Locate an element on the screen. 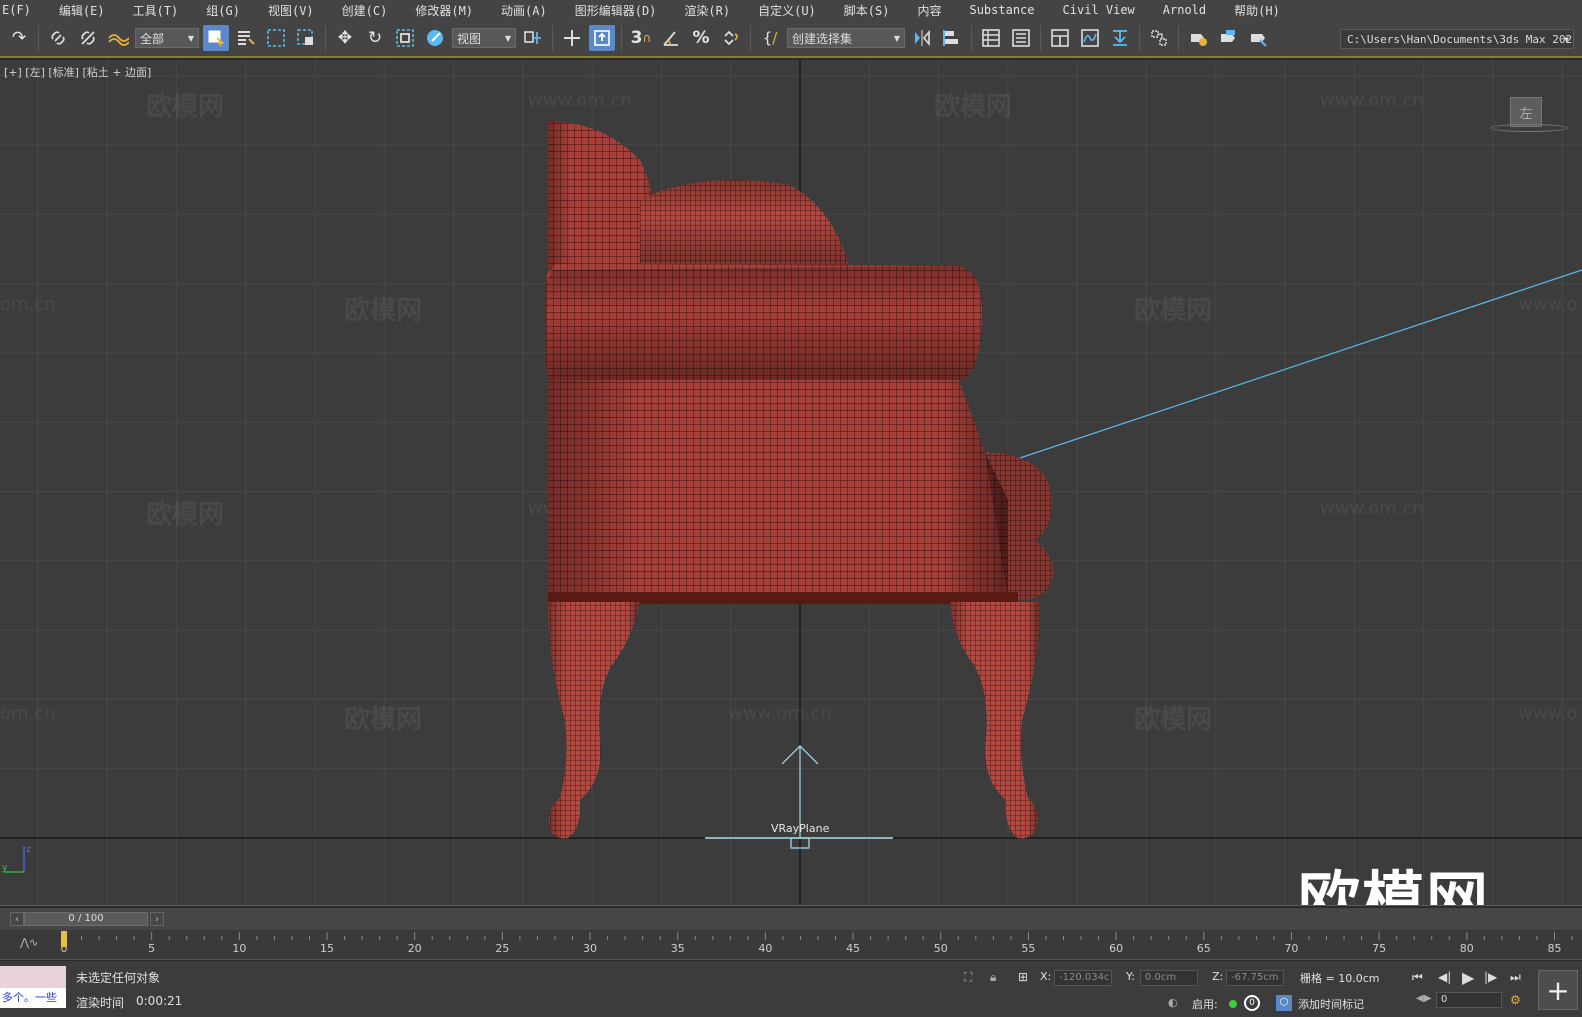  toggle-ribbon-icon is located at coordinates (1060, 38).